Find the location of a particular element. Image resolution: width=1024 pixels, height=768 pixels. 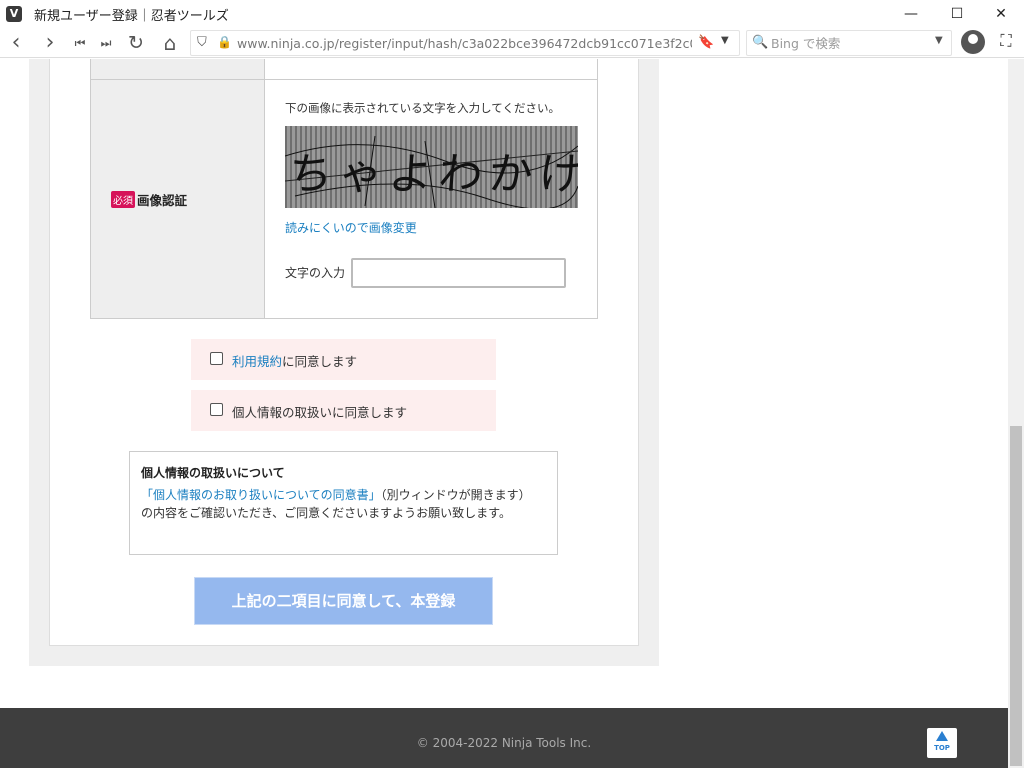

search-icon: 🔍 is located at coordinates (760, 42).